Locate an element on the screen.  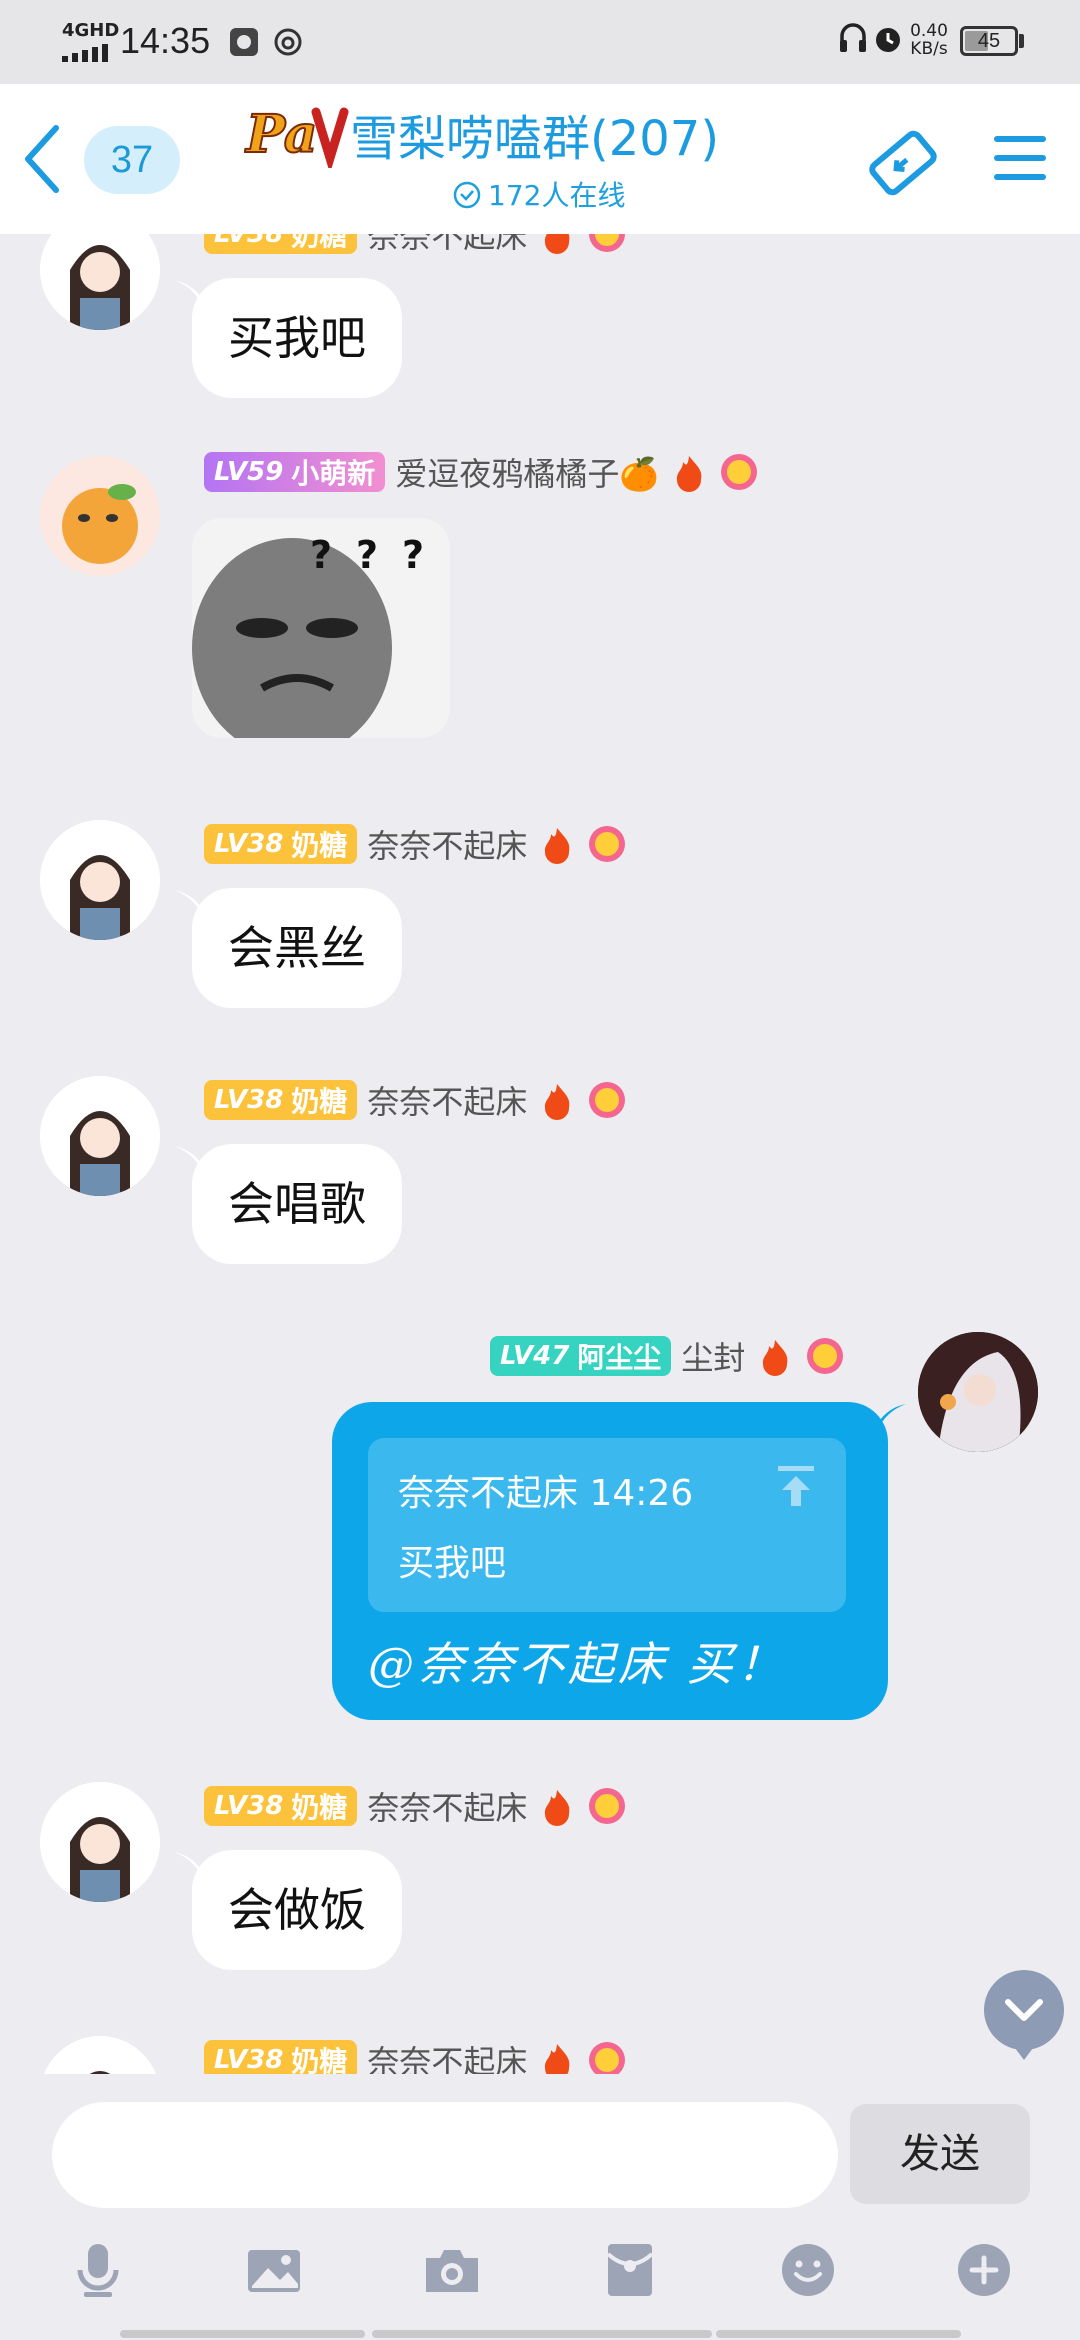
quoted-sender-time: 奈奈不起床 14:26 is located at coordinates (546, 1493).